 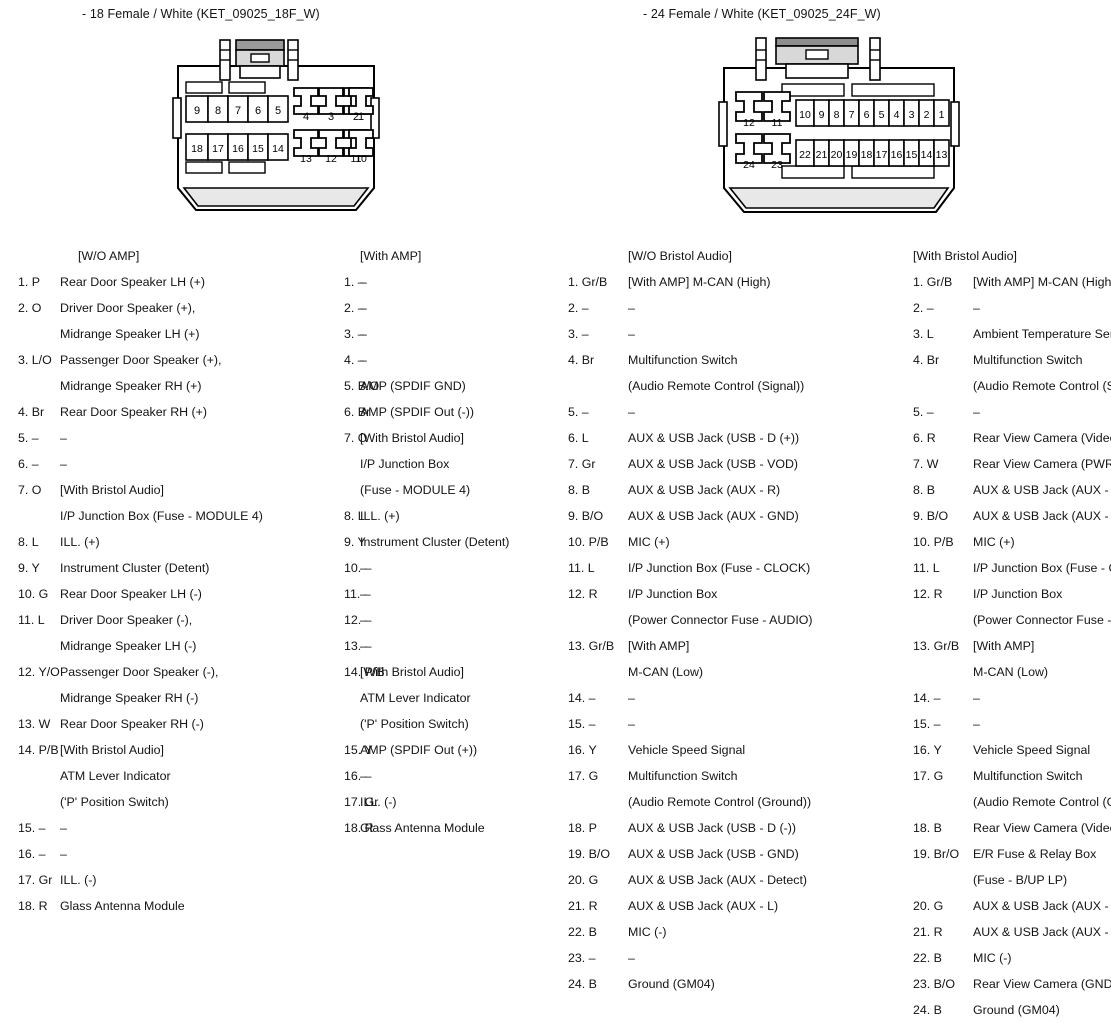 I want to click on pinout-row: 13. Gr/B [With AMP], so click(x=735, y=646).